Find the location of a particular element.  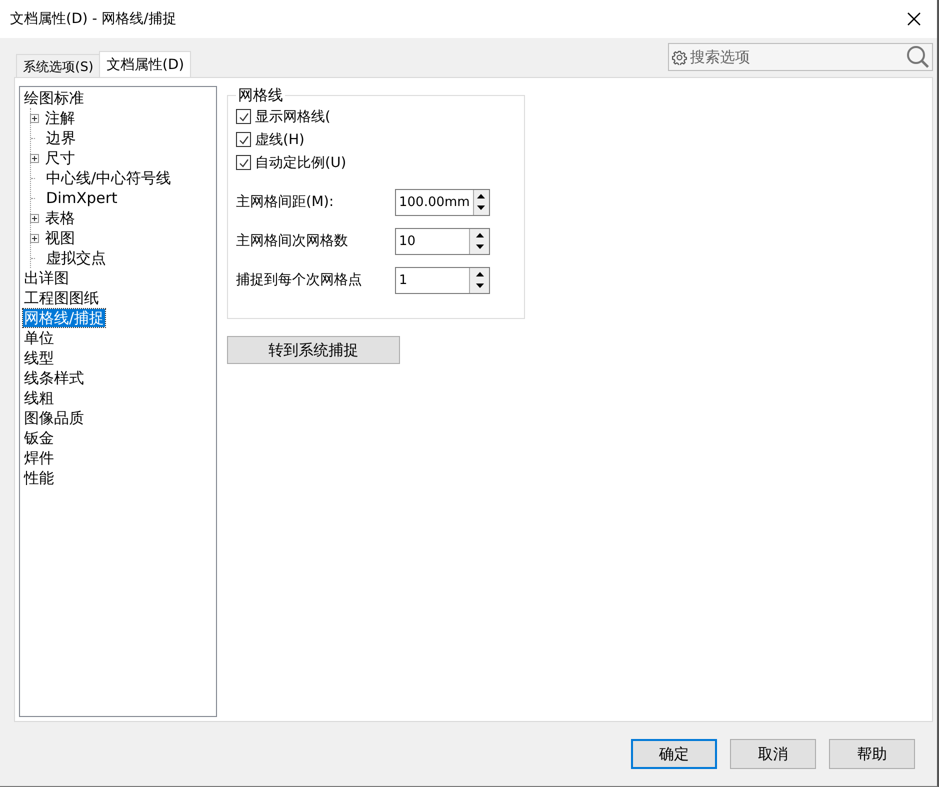

tree-item: 绘图标准 is located at coordinates (54, 98).